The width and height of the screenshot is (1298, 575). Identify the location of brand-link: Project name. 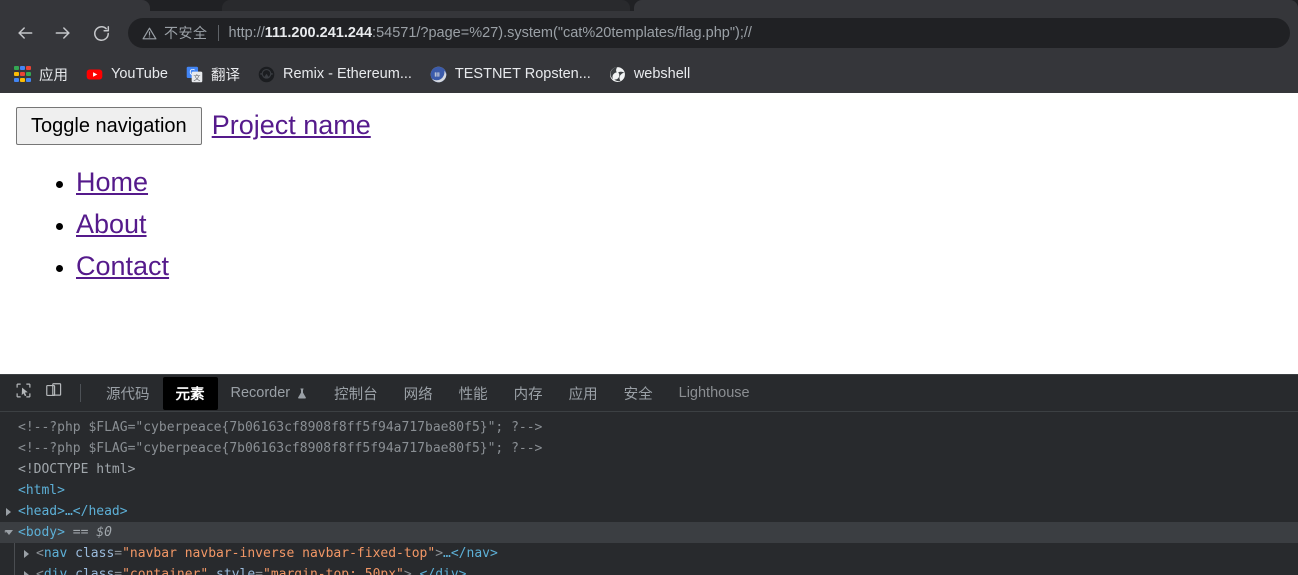
(291, 125).